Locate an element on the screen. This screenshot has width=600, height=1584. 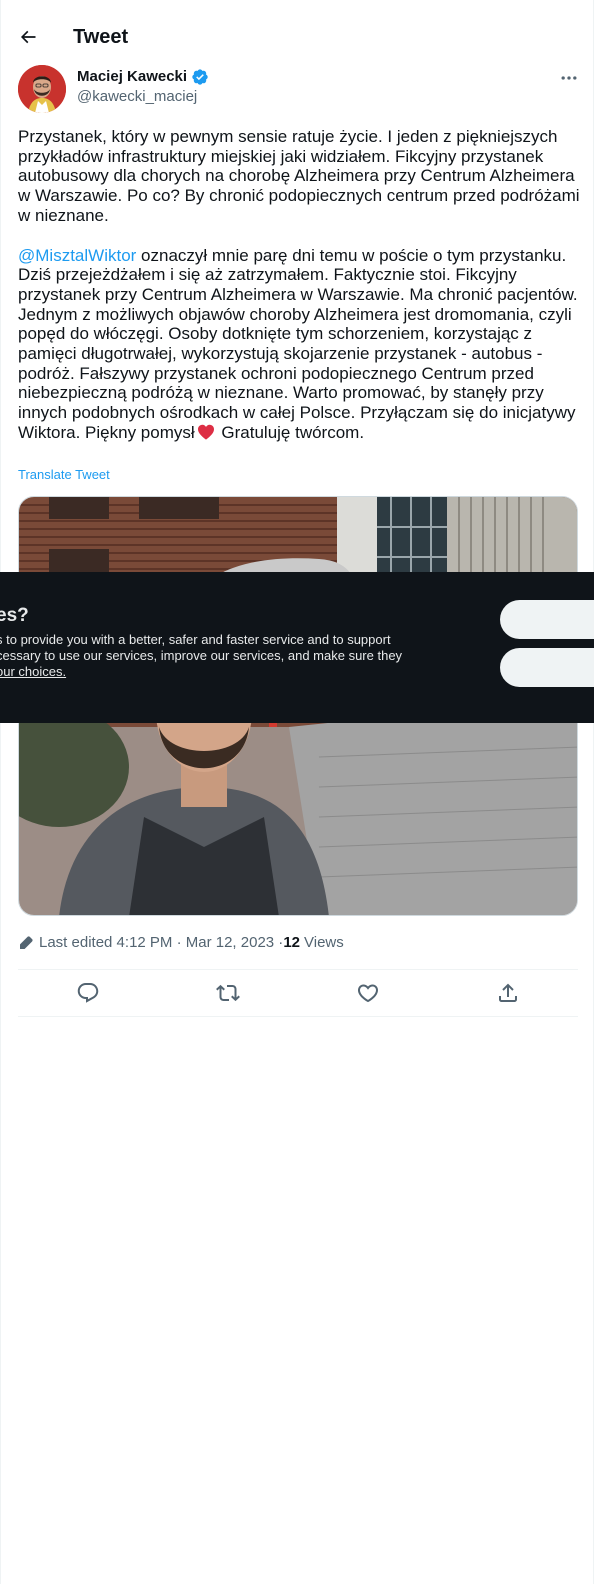
more-options-button is located at coordinates (569, 78).